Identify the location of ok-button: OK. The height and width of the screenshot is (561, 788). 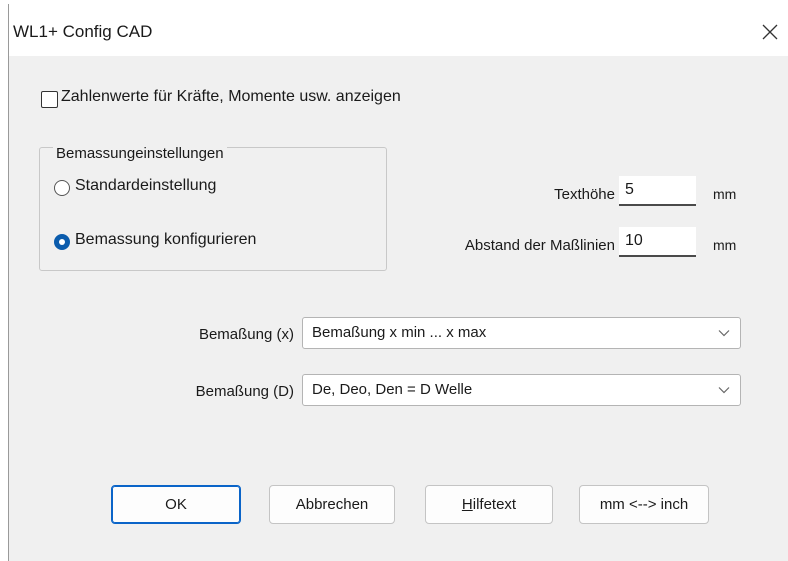
(176, 504).